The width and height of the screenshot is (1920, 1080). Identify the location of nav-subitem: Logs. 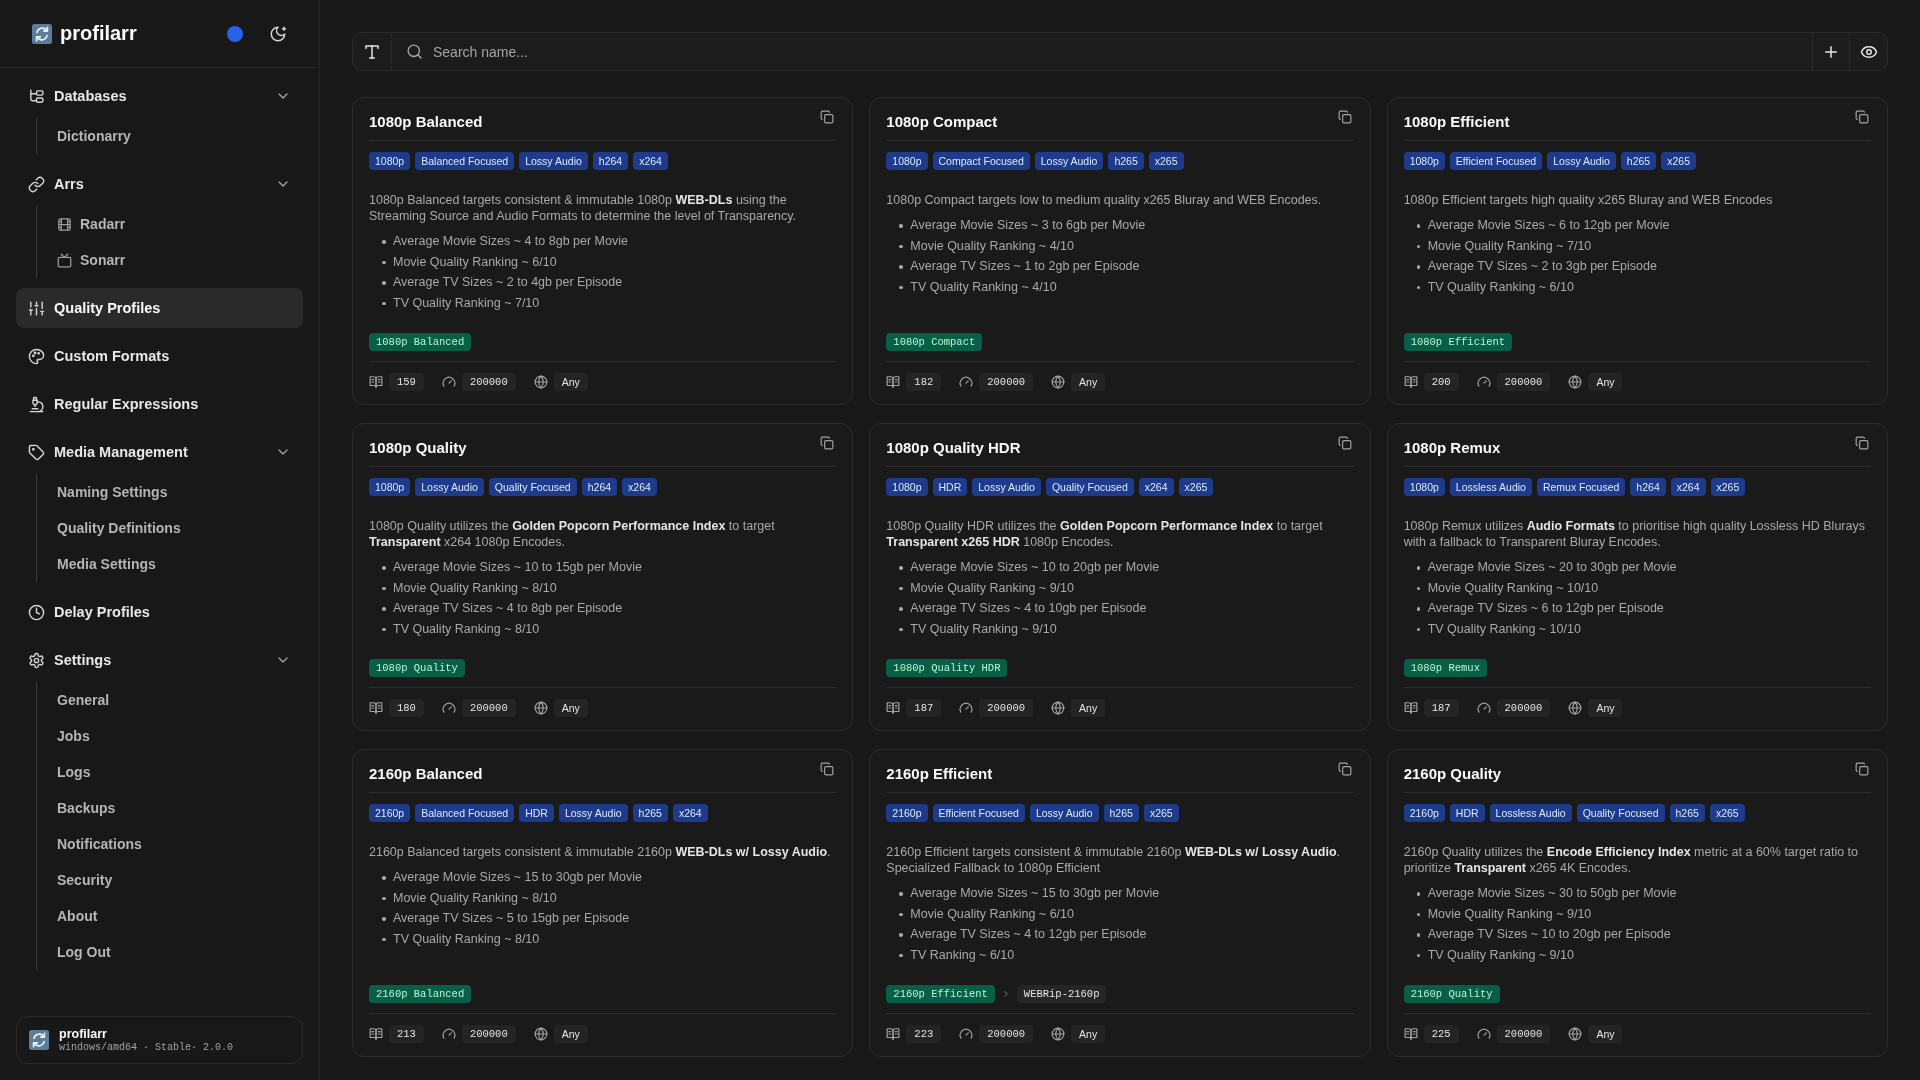
(170, 772).